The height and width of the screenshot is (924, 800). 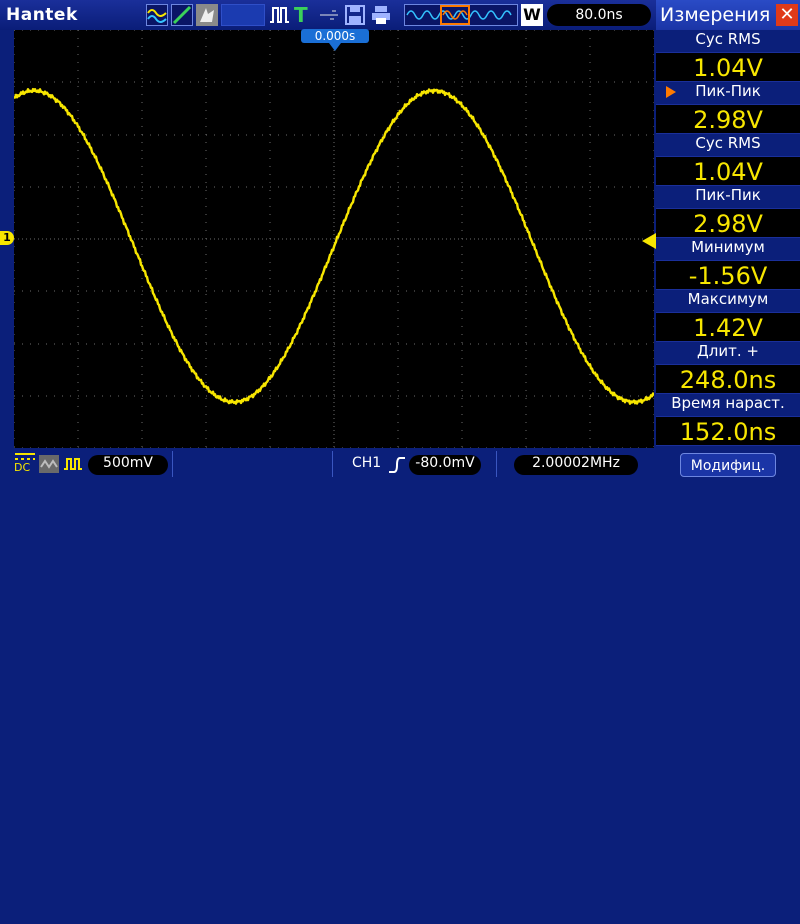 What do you see at coordinates (25, 464) in the screenshot?
I see `coupling-icon: DC` at bounding box center [25, 464].